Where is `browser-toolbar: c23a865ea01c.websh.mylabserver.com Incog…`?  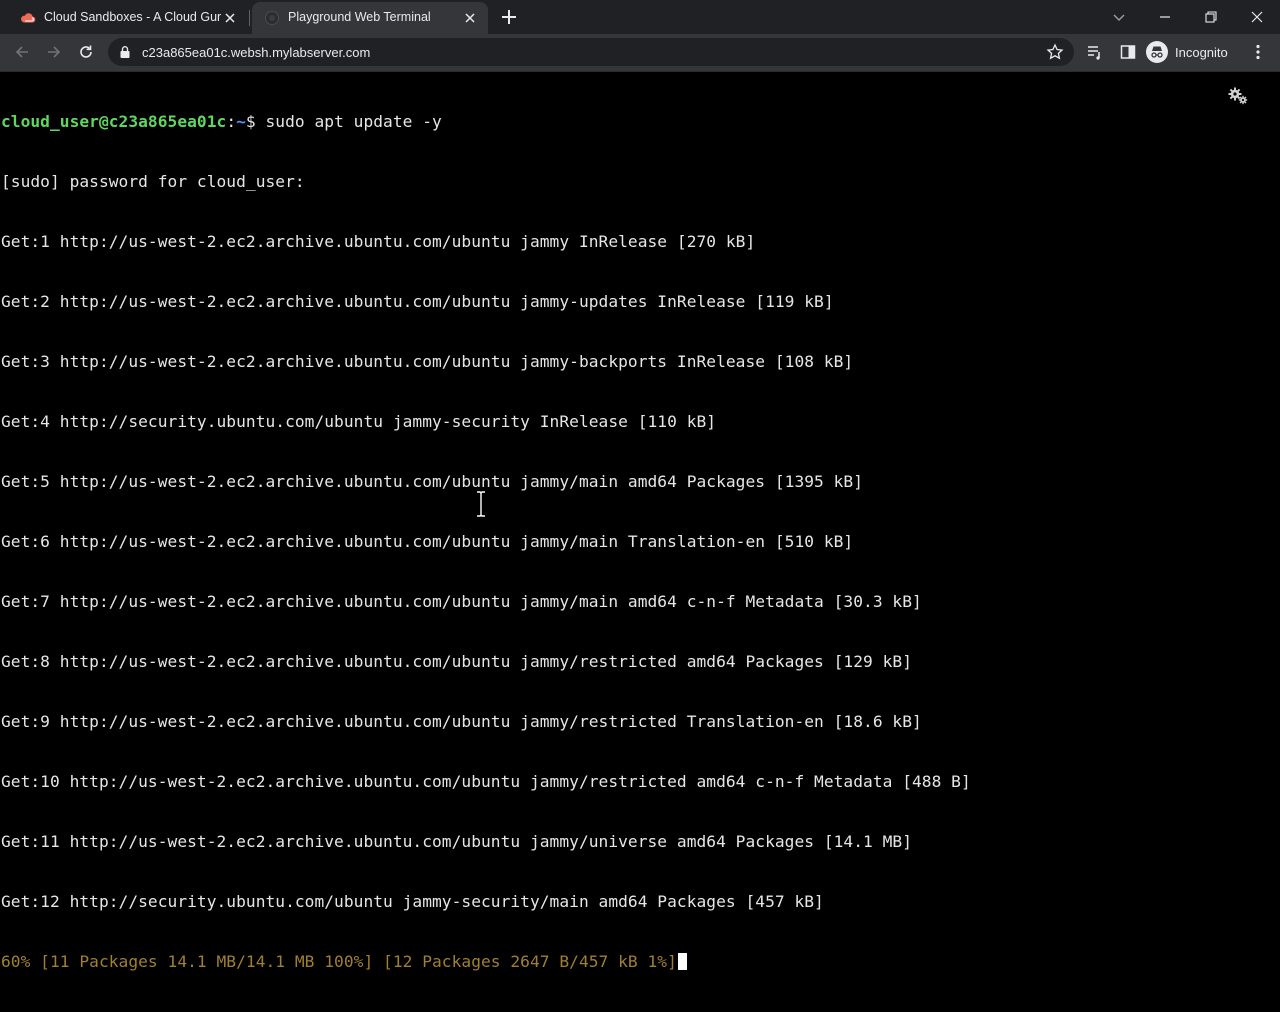 browser-toolbar: c23a865ea01c.websh.mylabserver.com Incog… is located at coordinates (640, 53).